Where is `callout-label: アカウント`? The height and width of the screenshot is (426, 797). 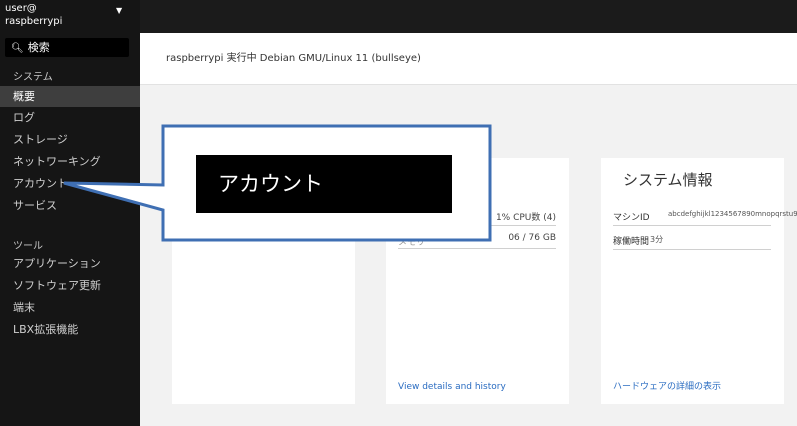 callout-label: アカウント is located at coordinates (324, 184).